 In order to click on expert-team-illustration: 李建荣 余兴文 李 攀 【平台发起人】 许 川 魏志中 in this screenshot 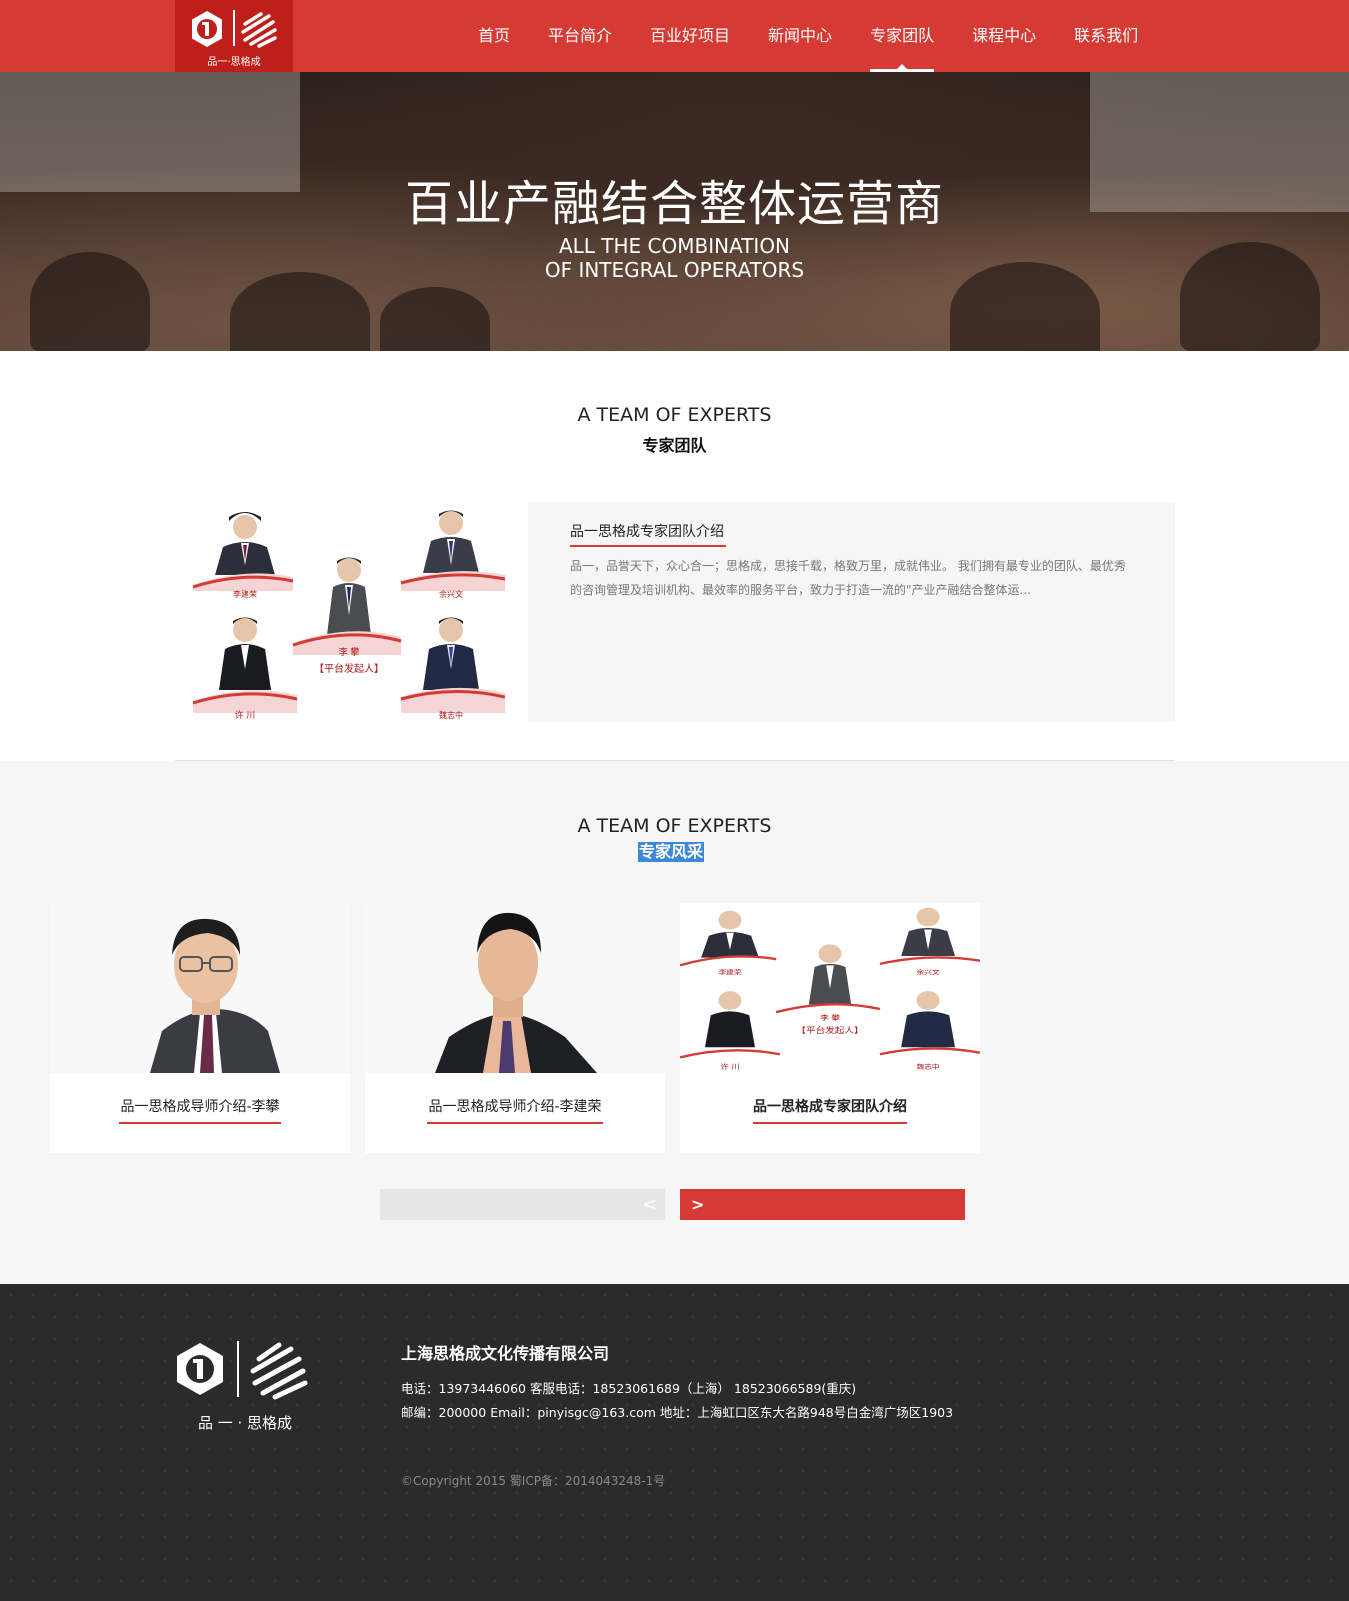, I will do `click(830, 989)`.